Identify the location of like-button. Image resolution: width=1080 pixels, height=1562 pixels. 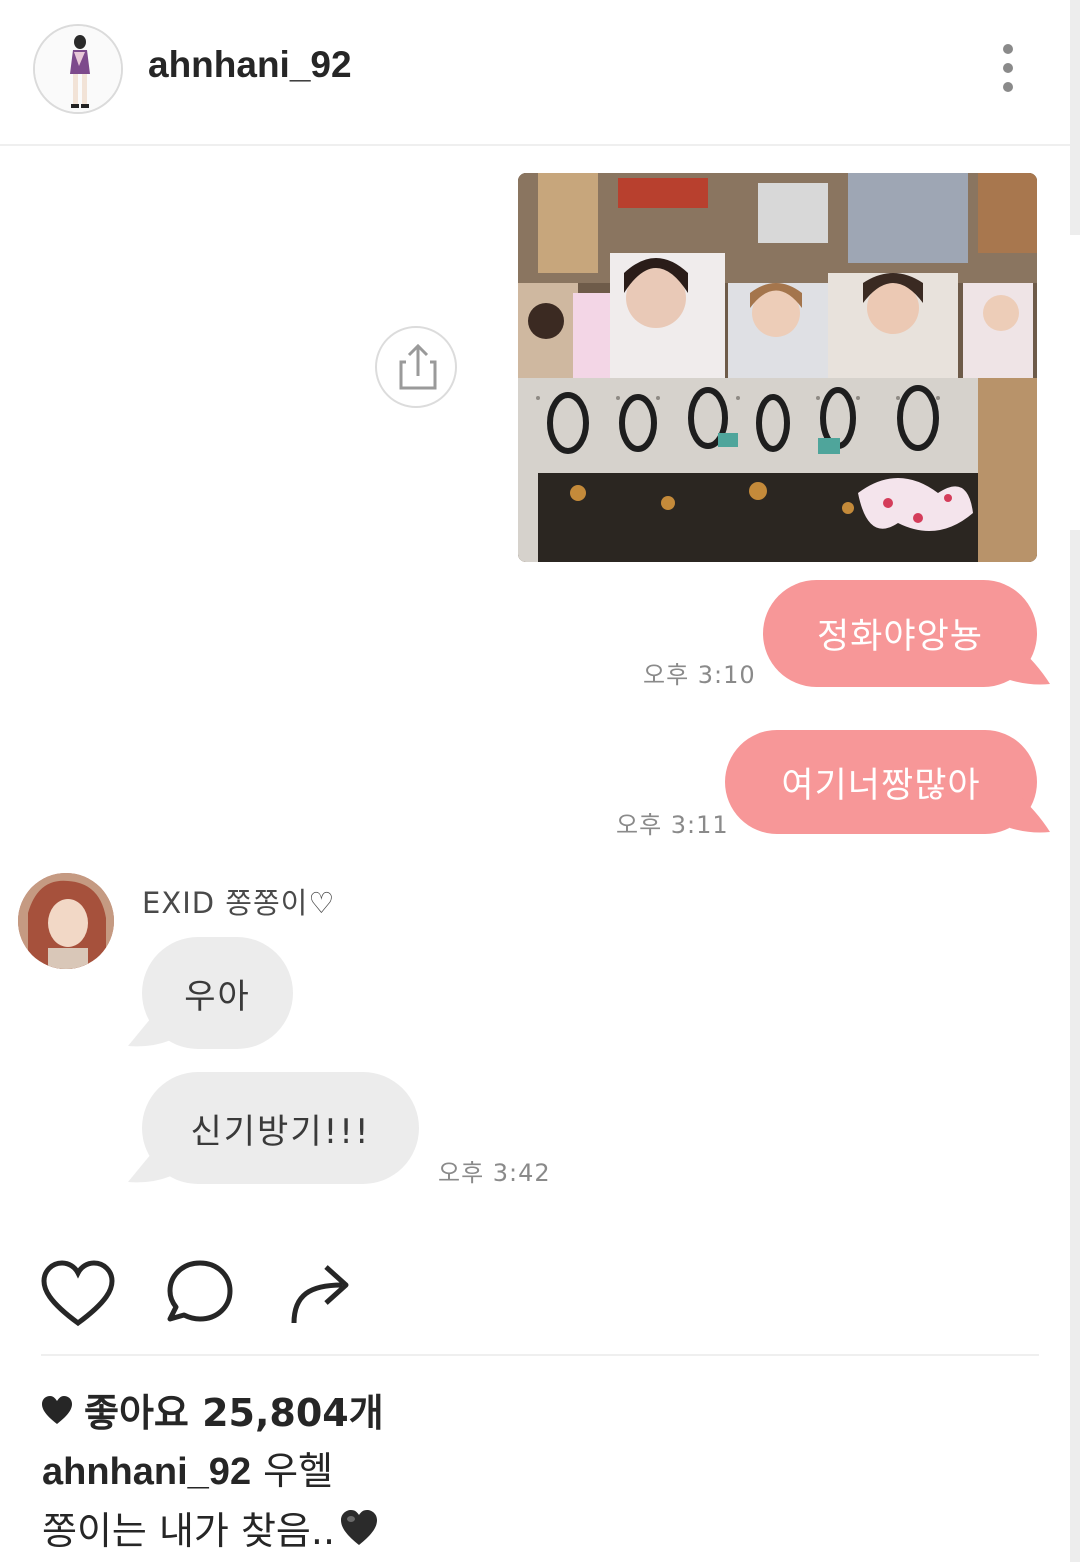
(78, 1295).